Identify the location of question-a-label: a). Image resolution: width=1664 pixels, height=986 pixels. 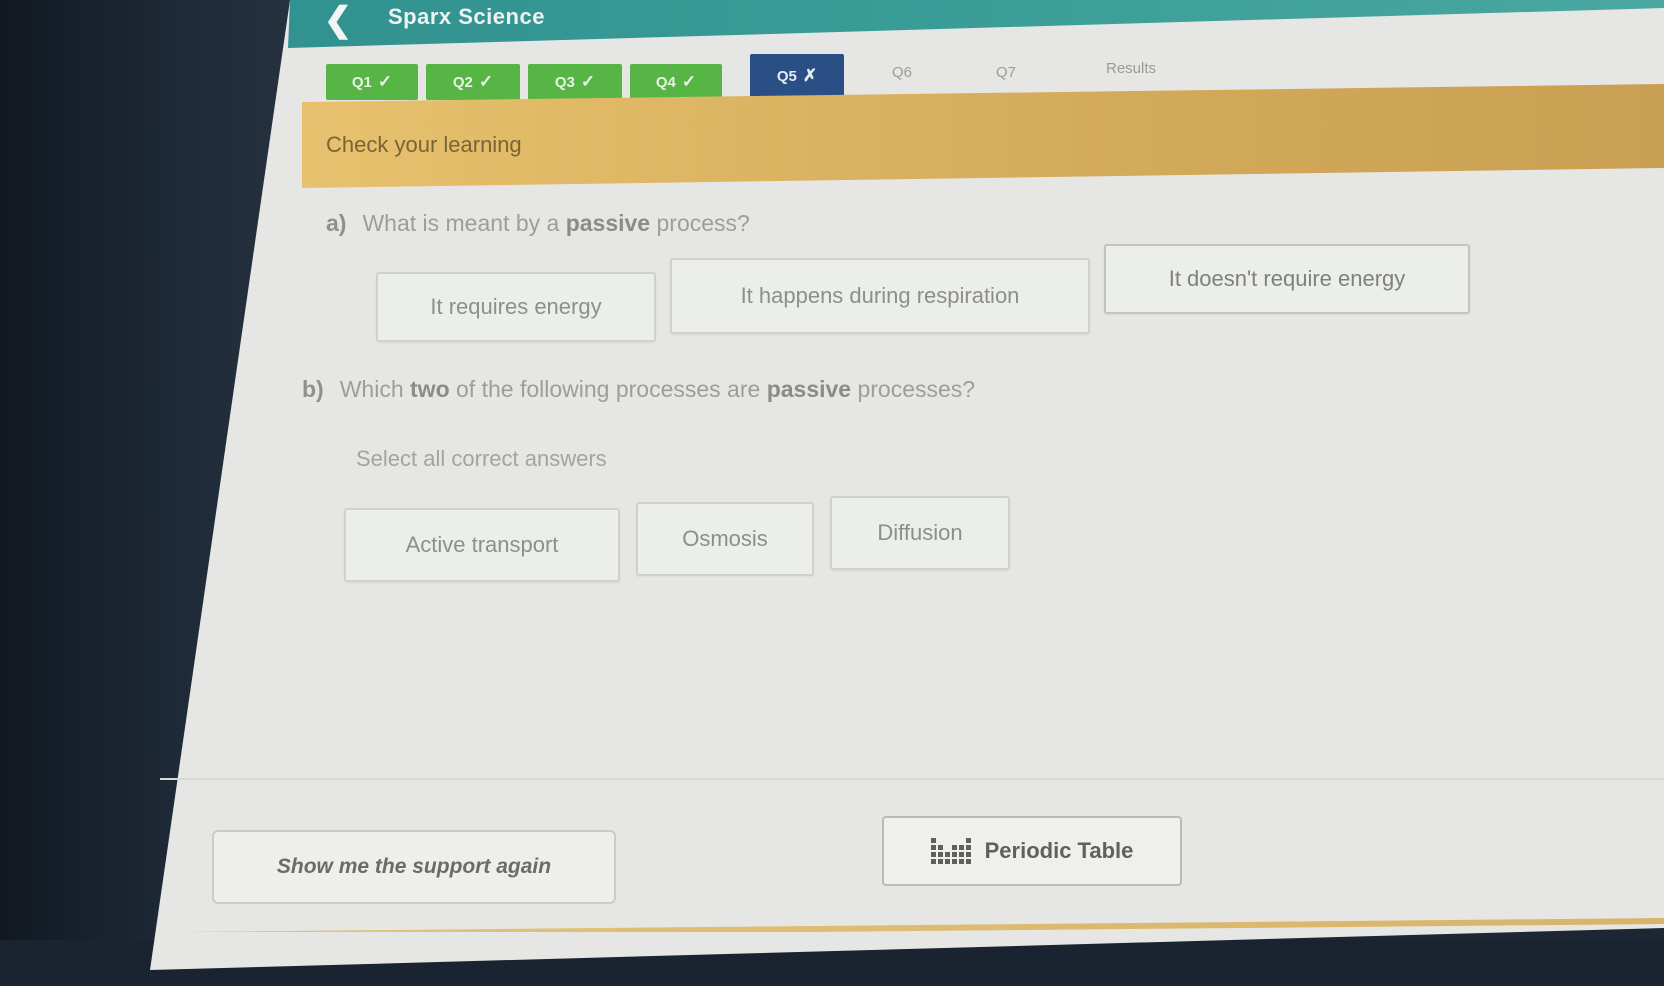
(336, 223).